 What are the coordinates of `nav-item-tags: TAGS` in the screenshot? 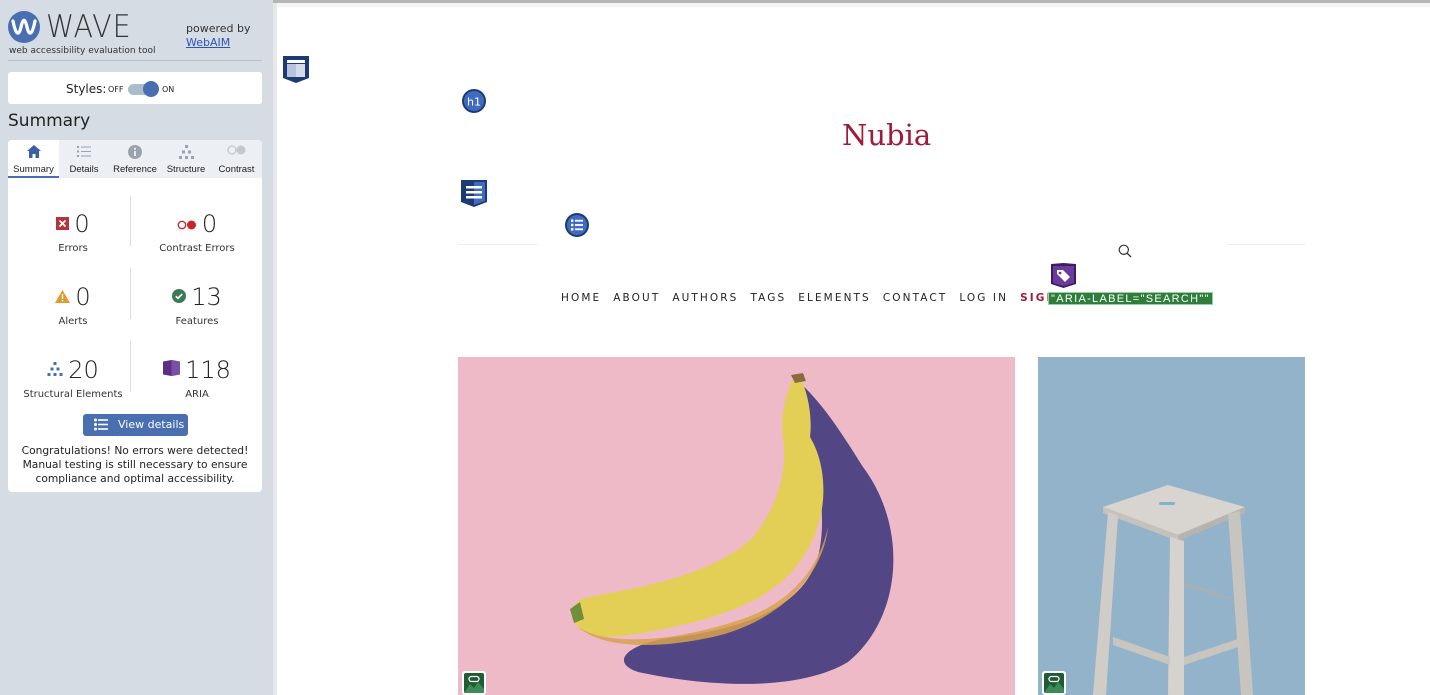 It's located at (768, 298).